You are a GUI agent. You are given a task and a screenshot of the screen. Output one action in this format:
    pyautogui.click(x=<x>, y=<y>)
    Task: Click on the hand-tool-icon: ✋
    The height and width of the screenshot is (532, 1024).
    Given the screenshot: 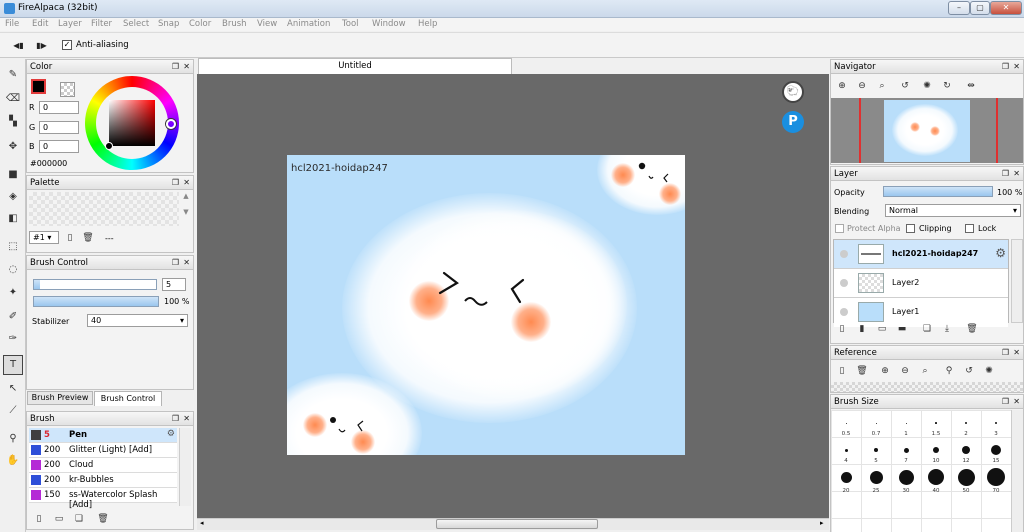 What is the action you would take?
    pyautogui.click(x=13, y=461)
    